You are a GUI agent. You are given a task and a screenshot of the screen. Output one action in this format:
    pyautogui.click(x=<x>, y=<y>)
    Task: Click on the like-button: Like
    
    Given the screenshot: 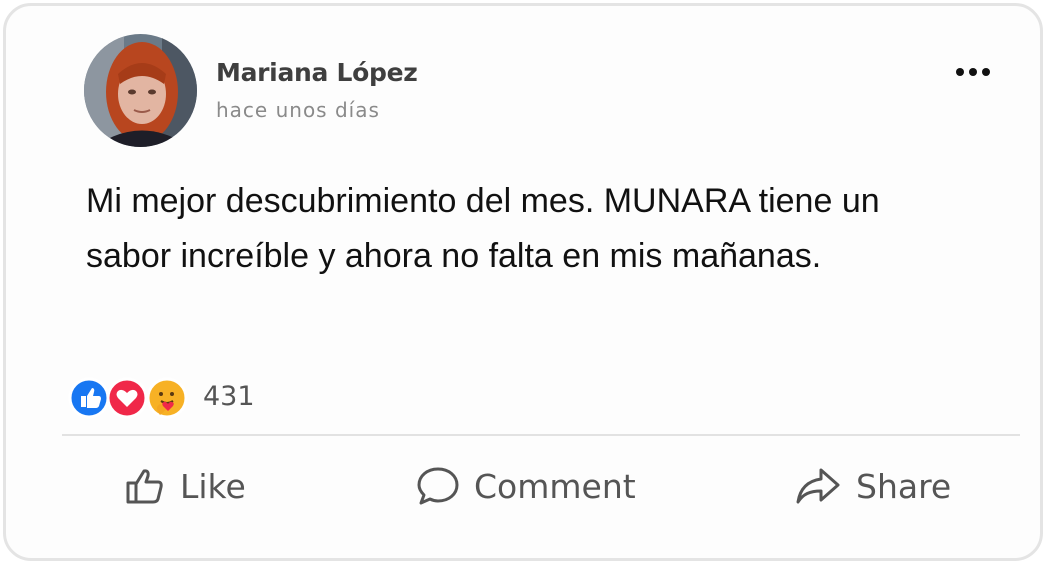 What is the action you would take?
    pyautogui.click(x=185, y=486)
    